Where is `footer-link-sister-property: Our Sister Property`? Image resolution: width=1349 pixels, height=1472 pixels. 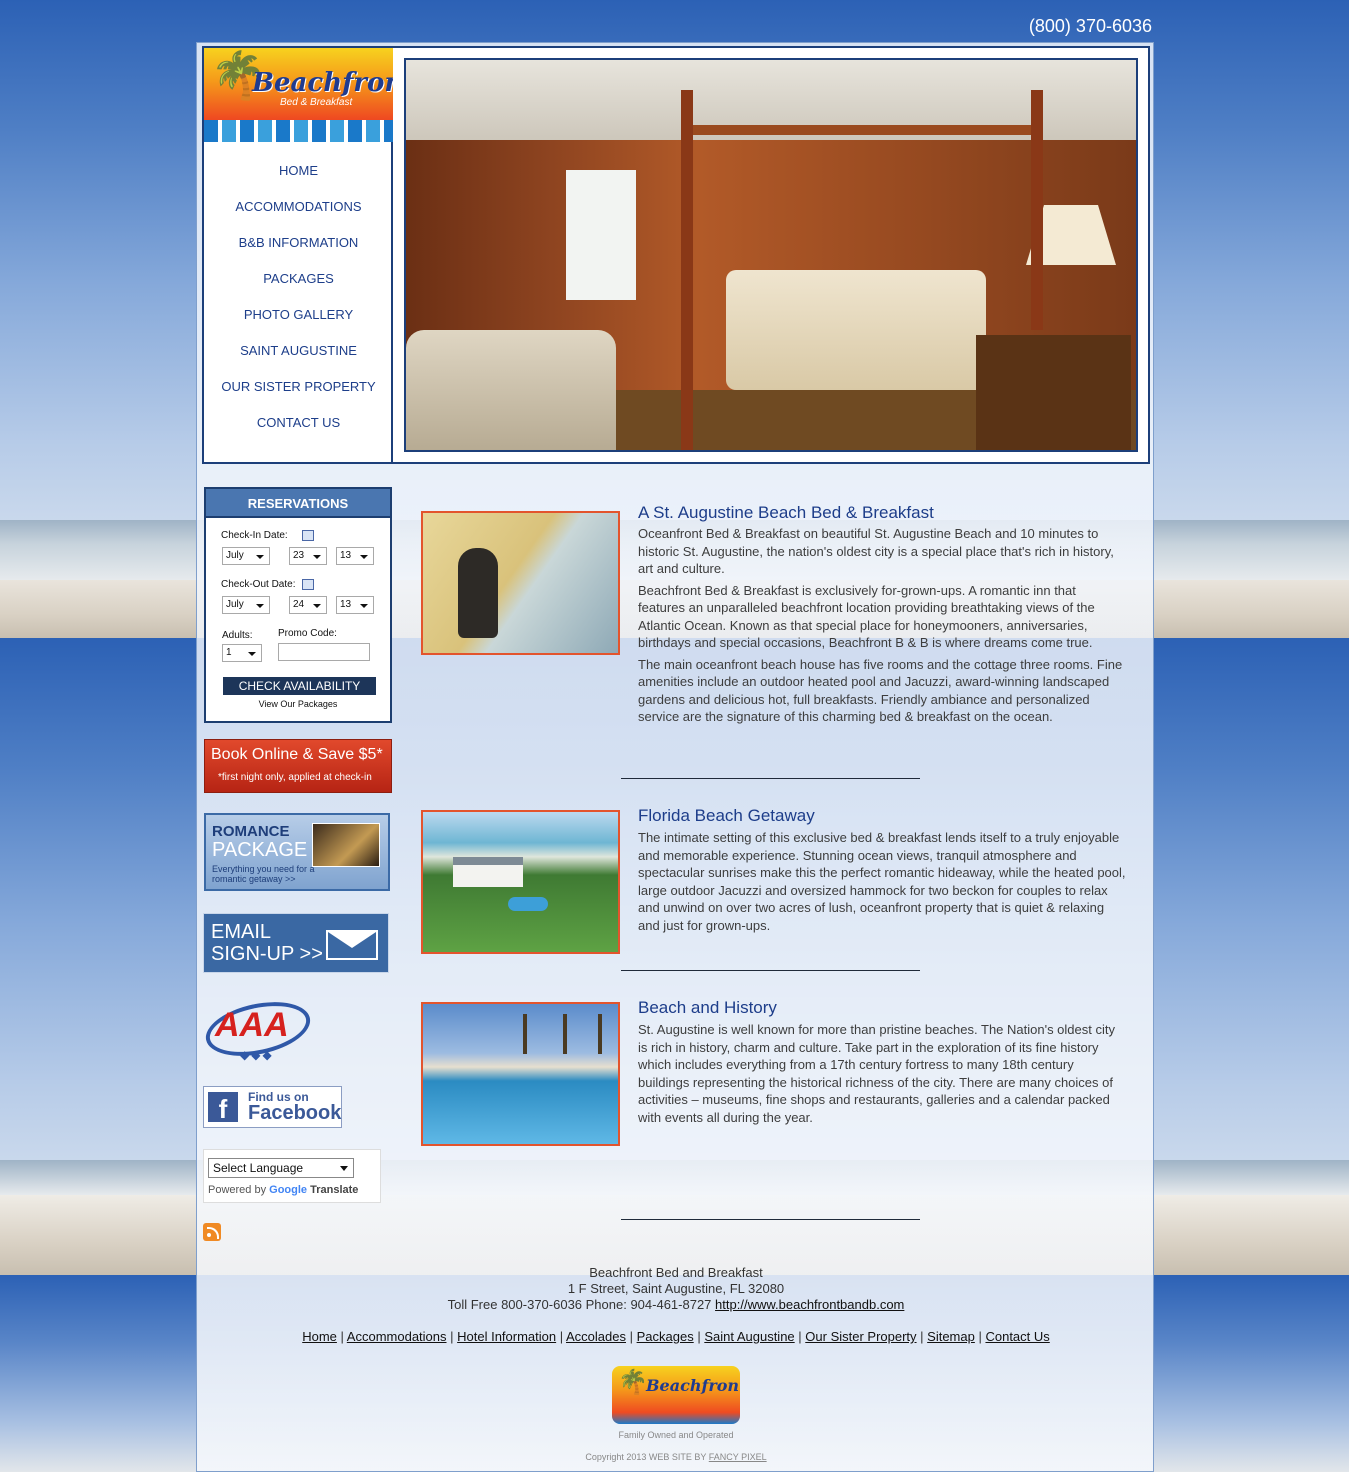
footer-link-sister-property: Our Sister Property is located at coordinates (860, 1336).